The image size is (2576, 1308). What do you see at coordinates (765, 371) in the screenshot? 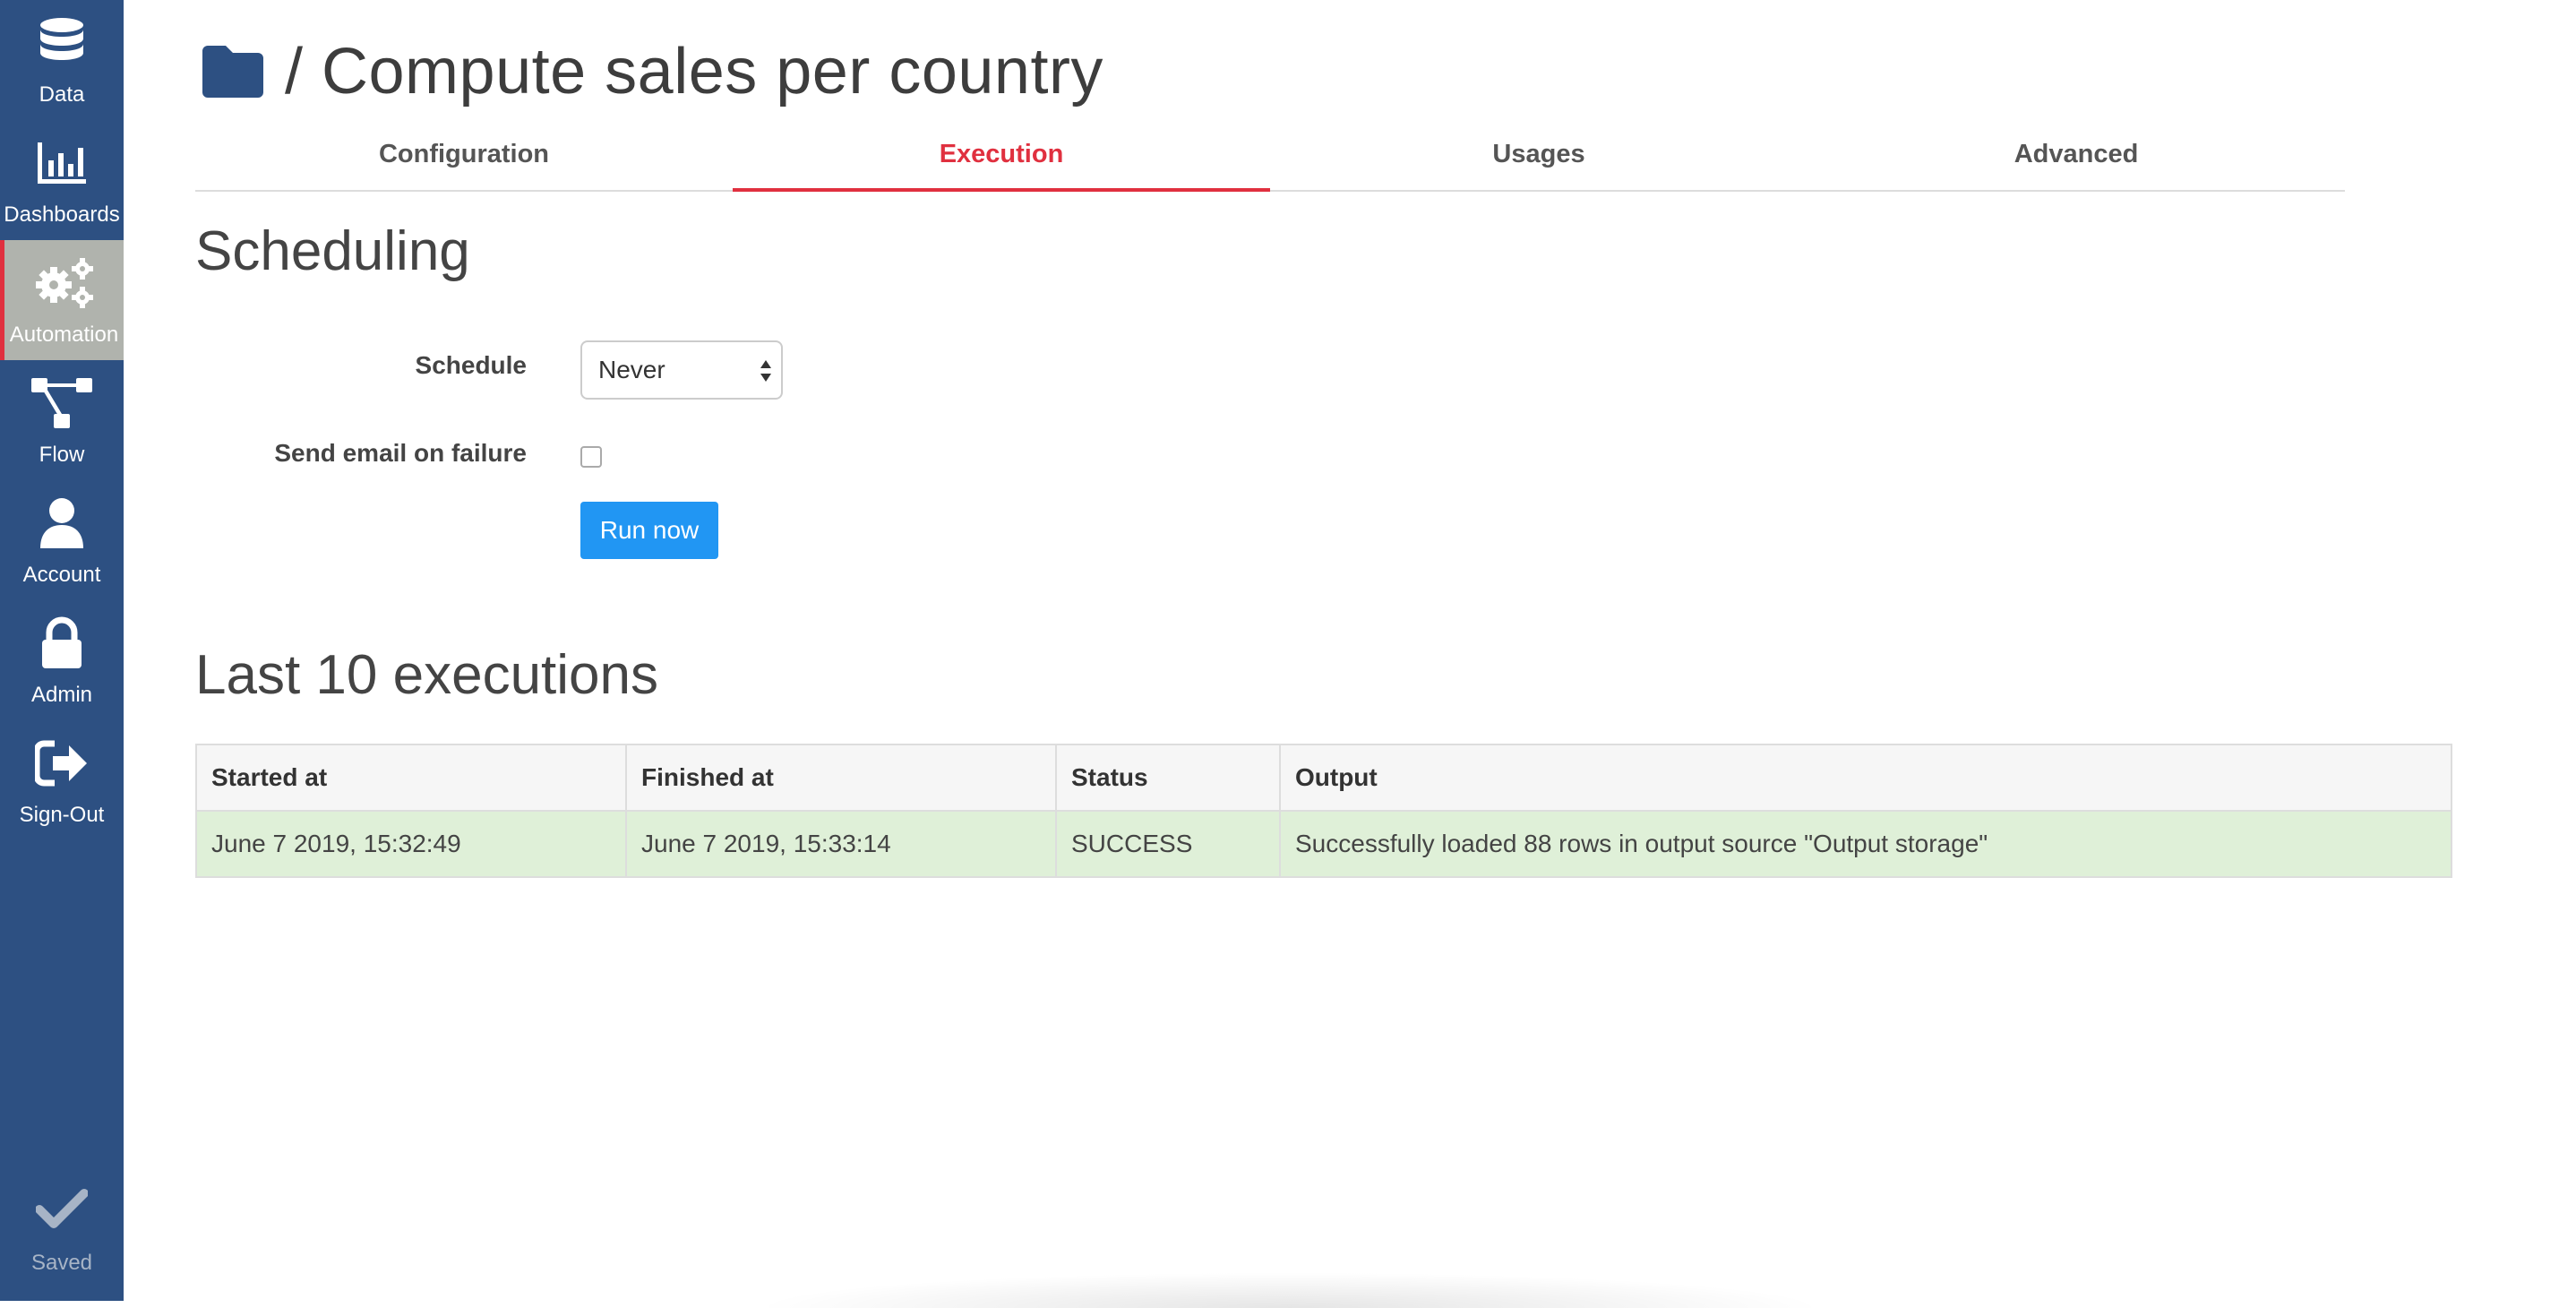
I see `select-arrows-icon` at bounding box center [765, 371].